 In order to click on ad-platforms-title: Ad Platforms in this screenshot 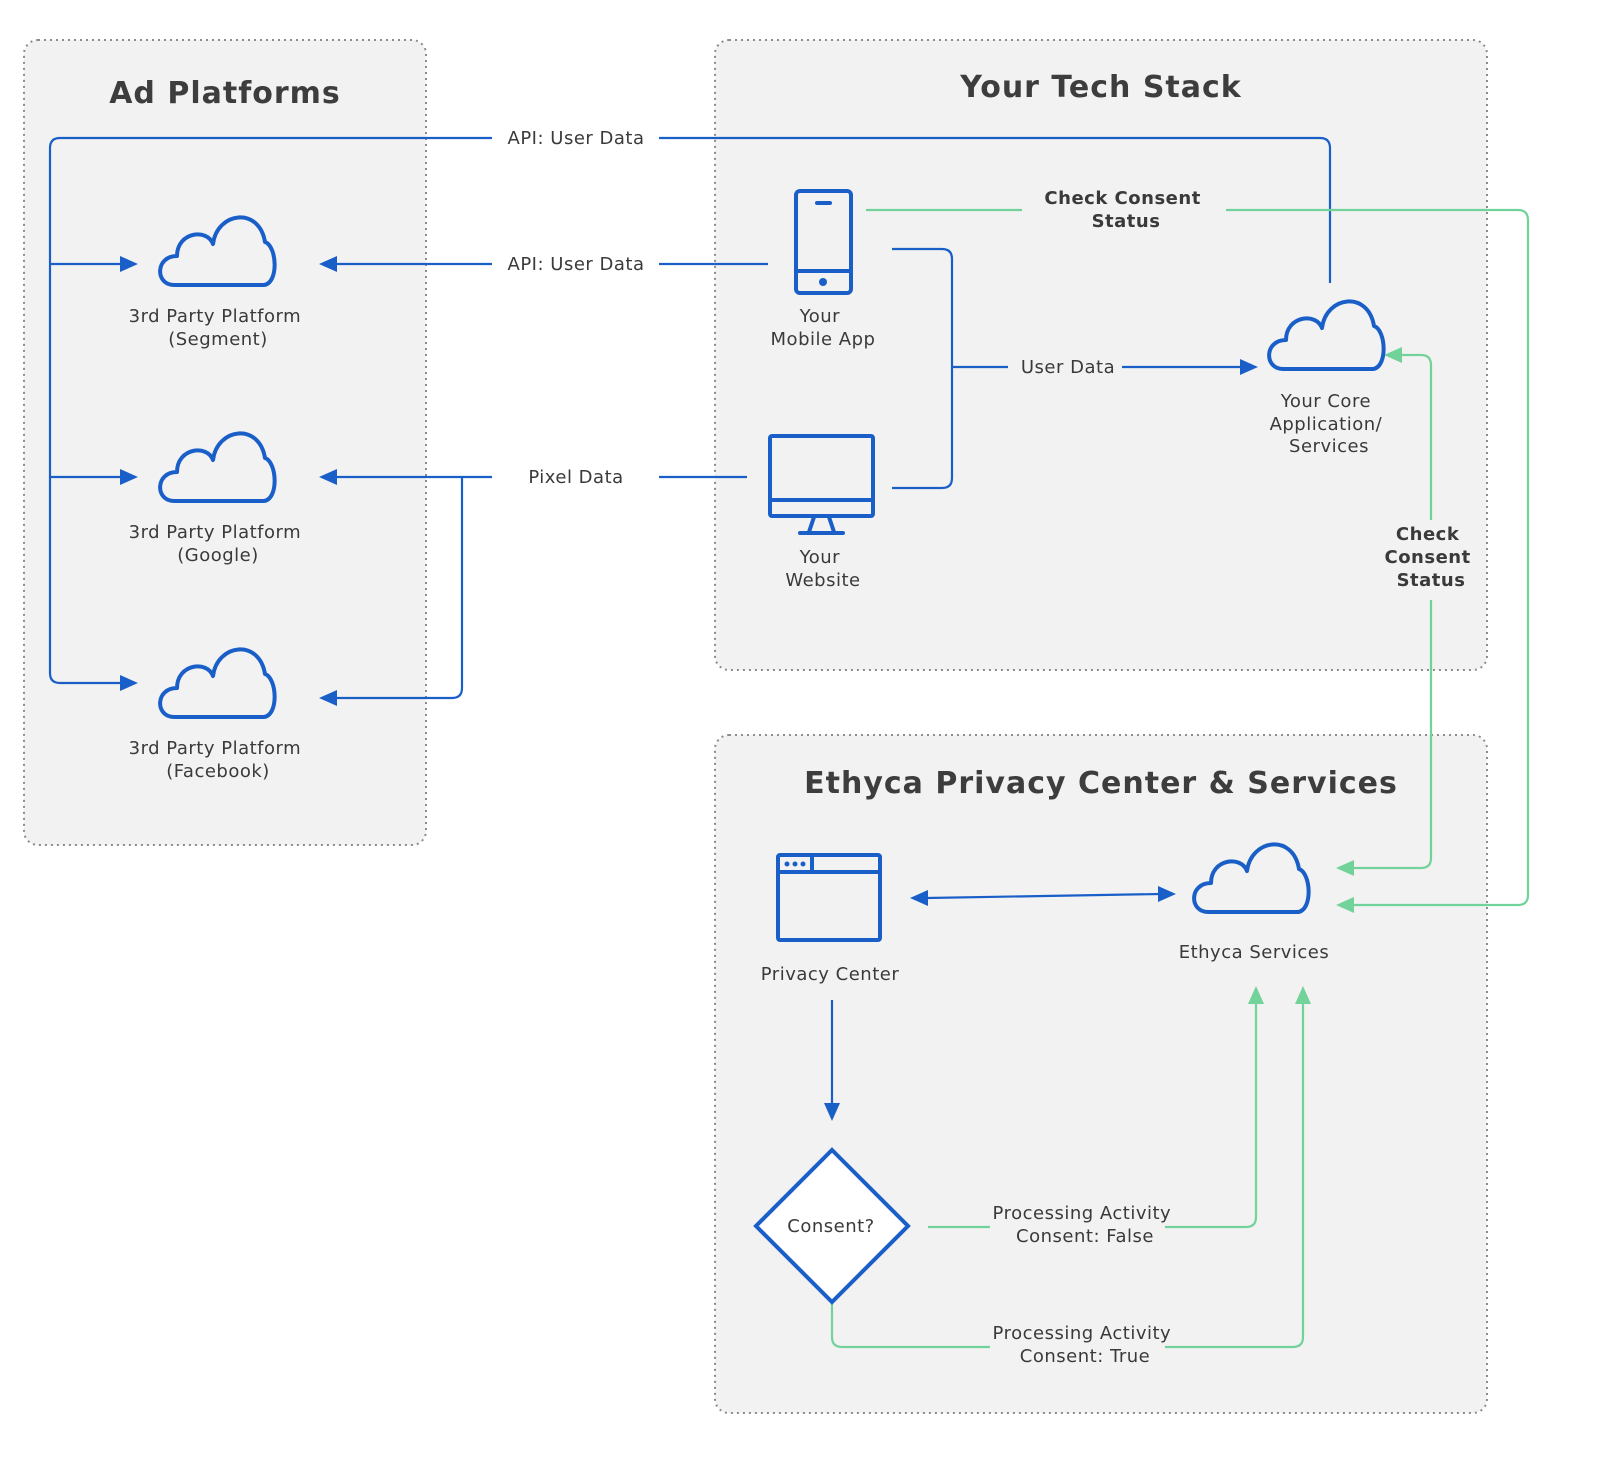, I will do `click(225, 93)`.